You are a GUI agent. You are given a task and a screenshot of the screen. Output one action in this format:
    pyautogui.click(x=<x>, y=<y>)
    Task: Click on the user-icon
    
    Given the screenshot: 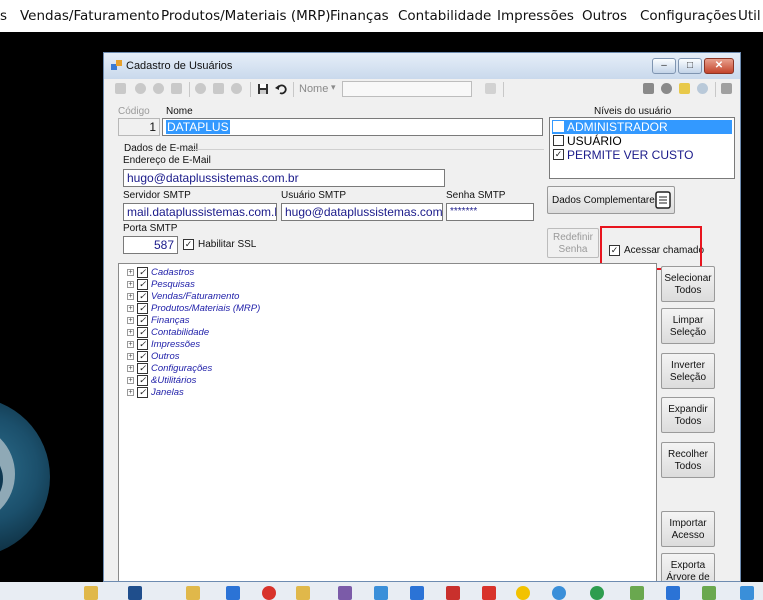 What is the action you would take?
    pyautogui.click(x=702, y=88)
    